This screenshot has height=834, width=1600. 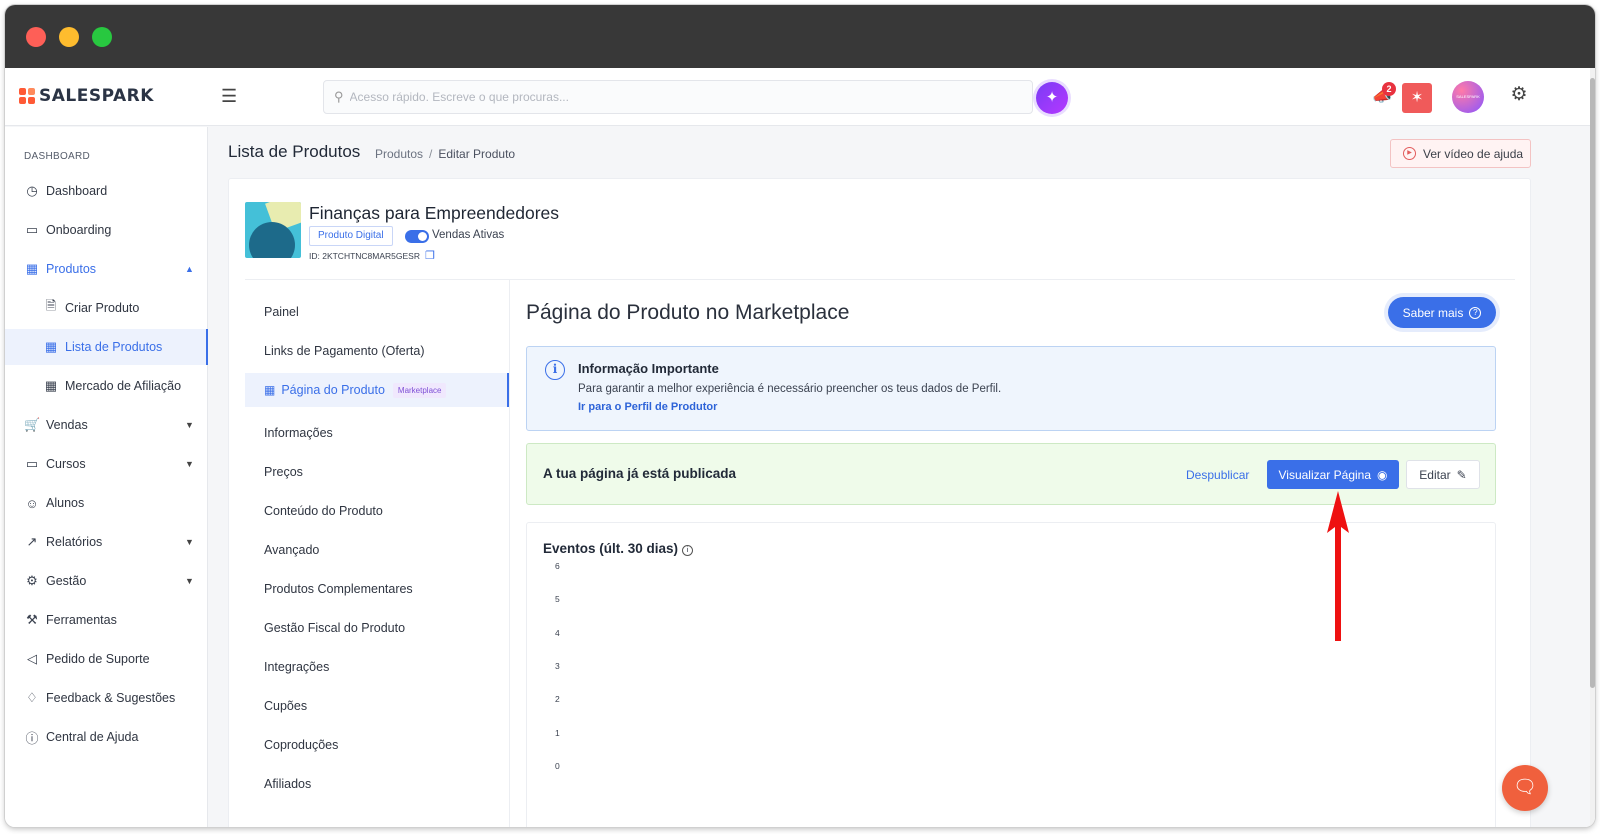 What do you see at coordinates (32, 190) in the screenshot?
I see `gauge-icon: ◷` at bounding box center [32, 190].